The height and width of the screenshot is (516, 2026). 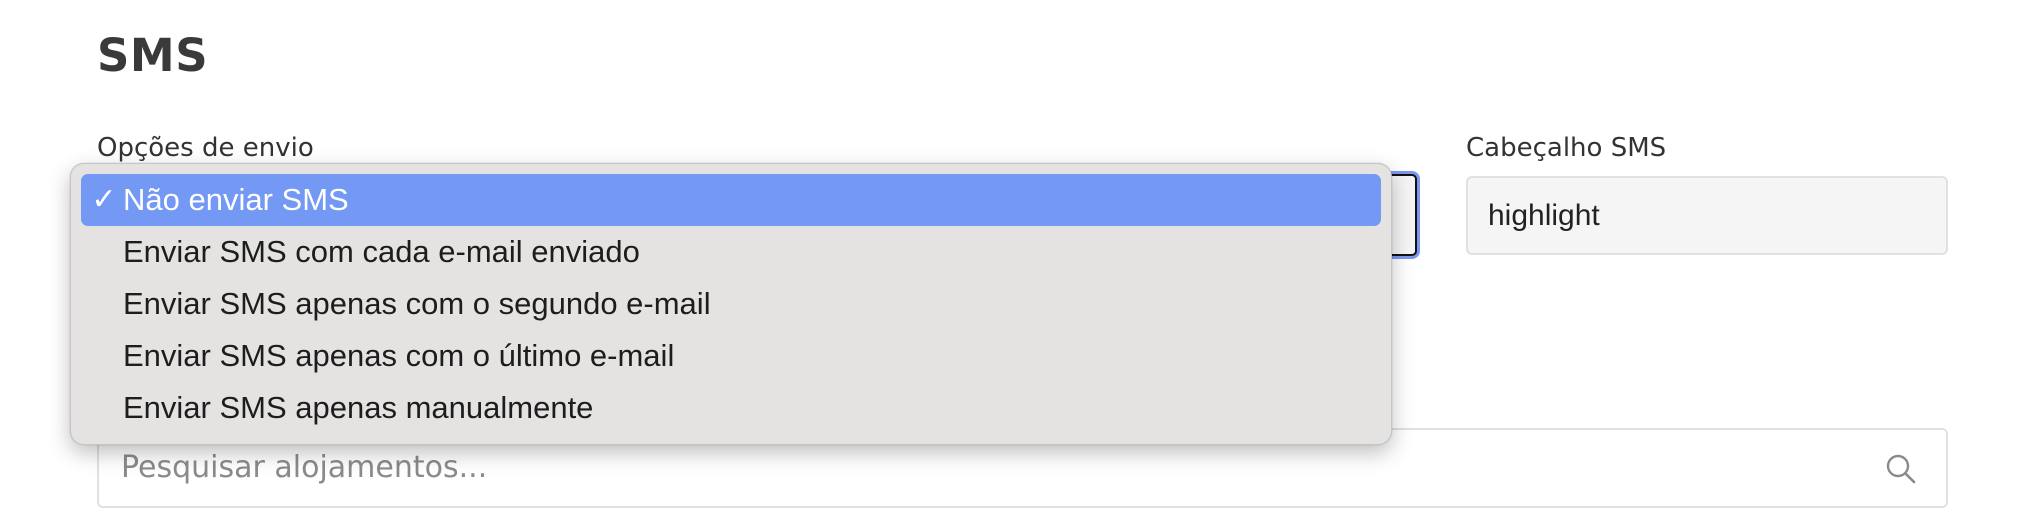 What do you see at coordinates (731, 408) in the screenshot?
I see `option-enviar-manualmente: Enviar SMS apenas manualmente` at bounding box center [731, 408].